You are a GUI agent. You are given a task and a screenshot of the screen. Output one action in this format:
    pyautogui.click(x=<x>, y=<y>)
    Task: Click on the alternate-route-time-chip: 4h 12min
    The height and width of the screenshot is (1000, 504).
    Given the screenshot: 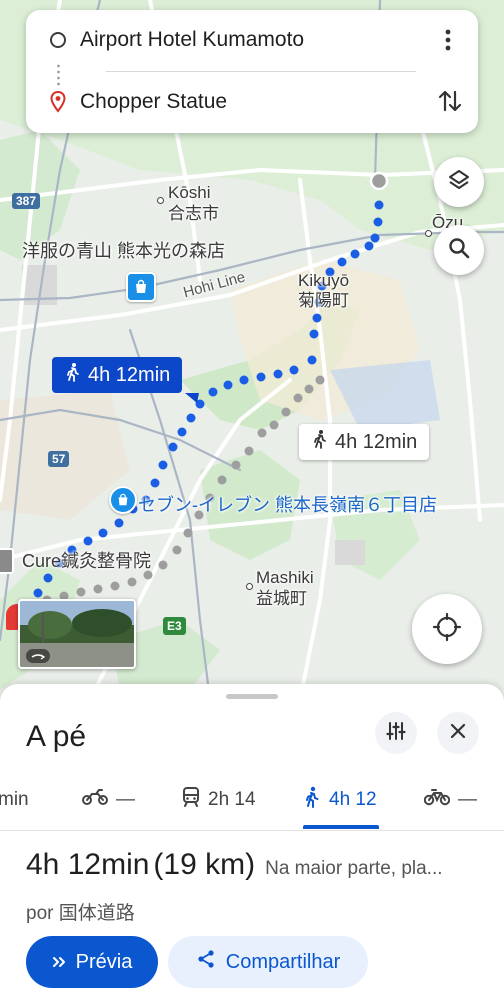 What is the action you would take?
    pyautogui.click(x=364, y=442)
    